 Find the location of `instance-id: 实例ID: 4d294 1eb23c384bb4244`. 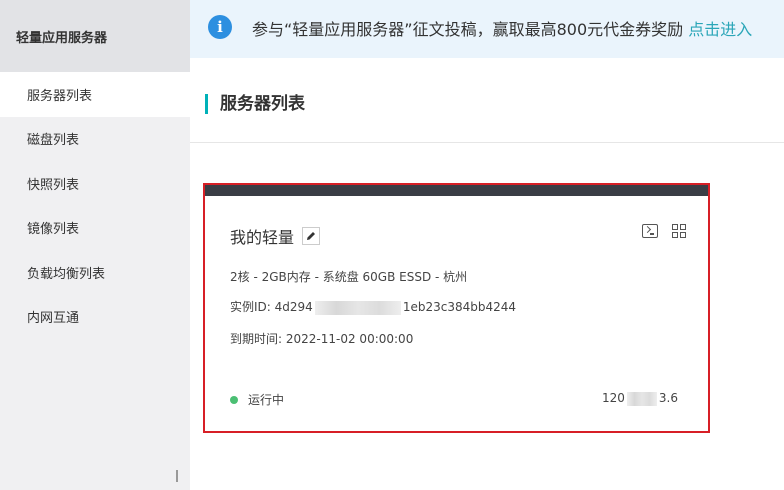

instance-id: 实例ID: 4d294 1eb23c384bb4244 is located at coordinates (373, 306).